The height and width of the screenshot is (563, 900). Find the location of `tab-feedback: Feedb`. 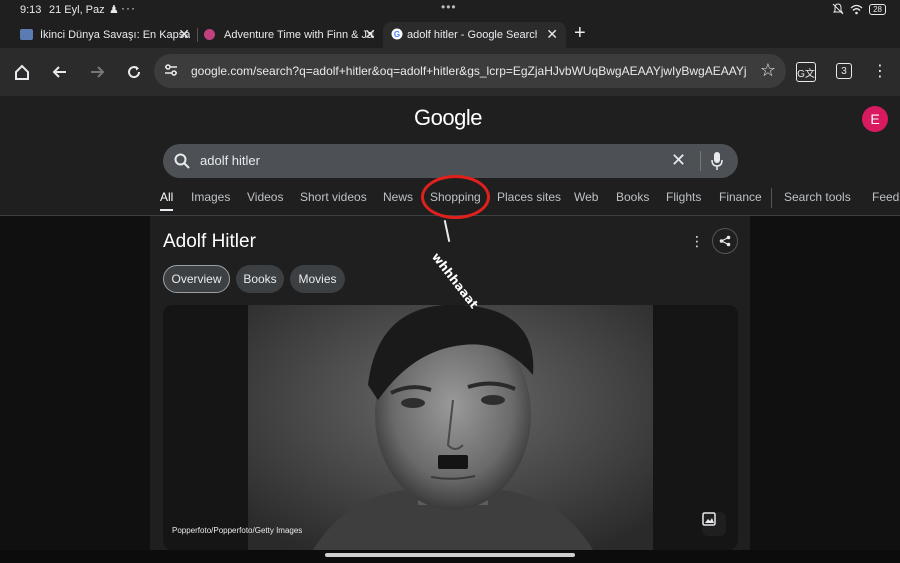

tab-feedback: Feedb is located at coordinates (886, 197).